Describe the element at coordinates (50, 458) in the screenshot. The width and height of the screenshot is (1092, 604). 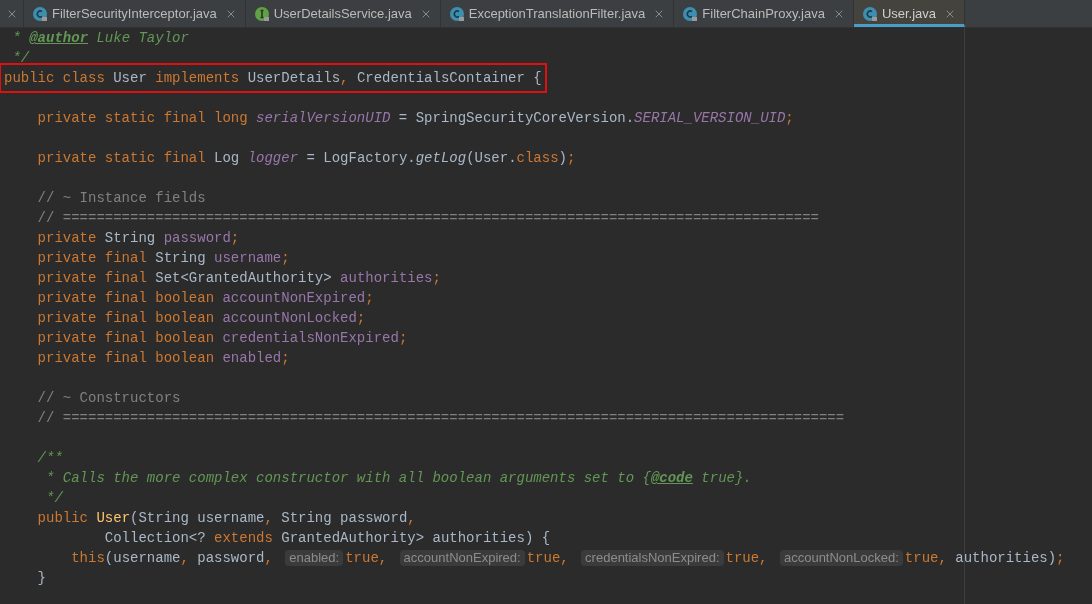
I see `code-line: /**` at that location.